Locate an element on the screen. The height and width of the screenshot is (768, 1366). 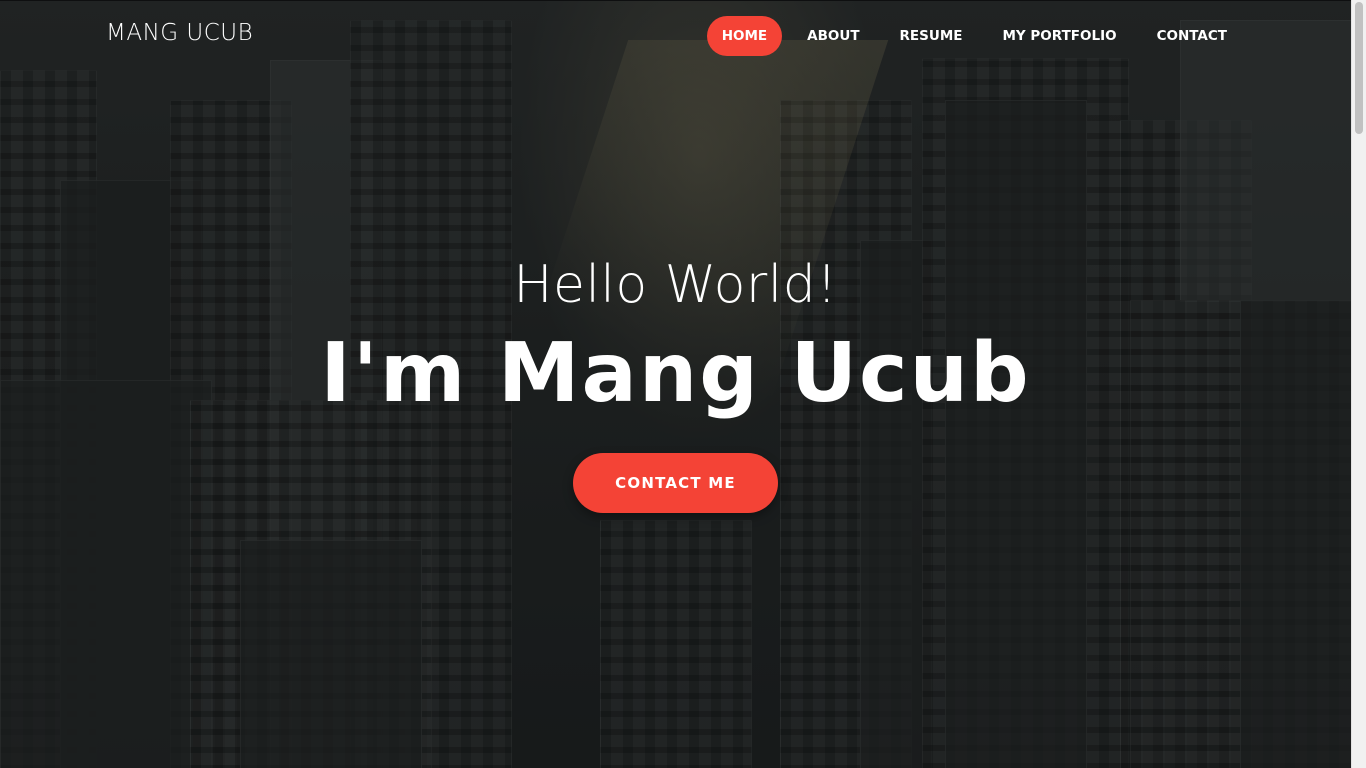
hero-greeting: Hello World! is located at coordinates (675, 285).